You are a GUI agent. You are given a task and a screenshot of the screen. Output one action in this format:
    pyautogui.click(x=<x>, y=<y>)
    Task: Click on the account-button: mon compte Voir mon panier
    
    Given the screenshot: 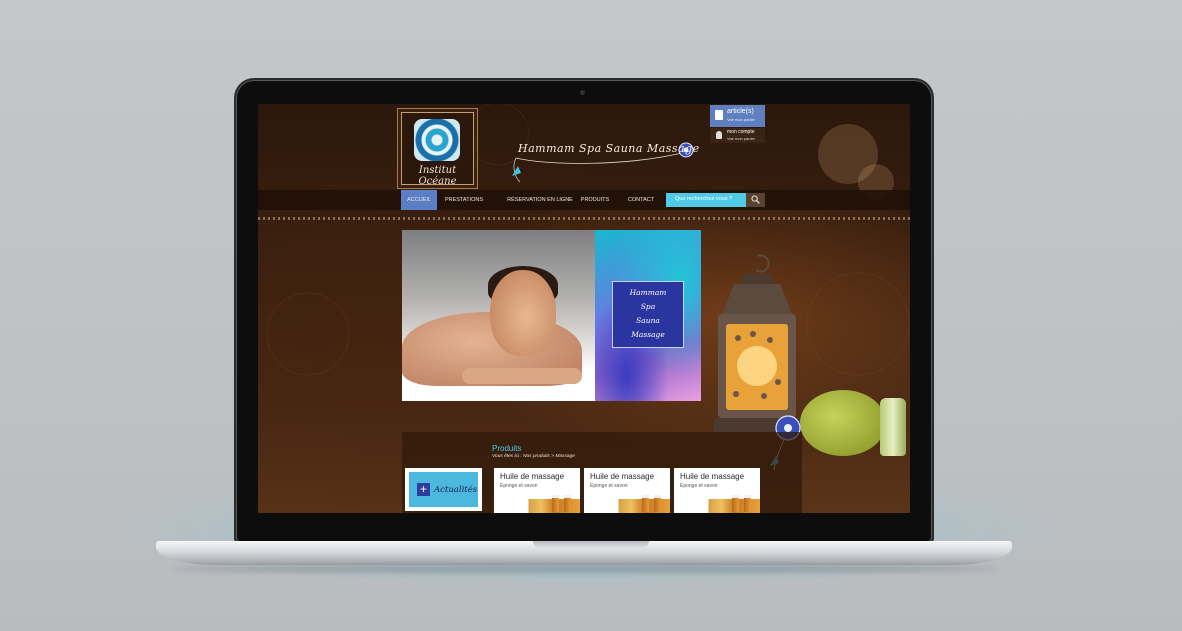 What is the action you would take?
    pyautogui.click(x=737, y=135)
    